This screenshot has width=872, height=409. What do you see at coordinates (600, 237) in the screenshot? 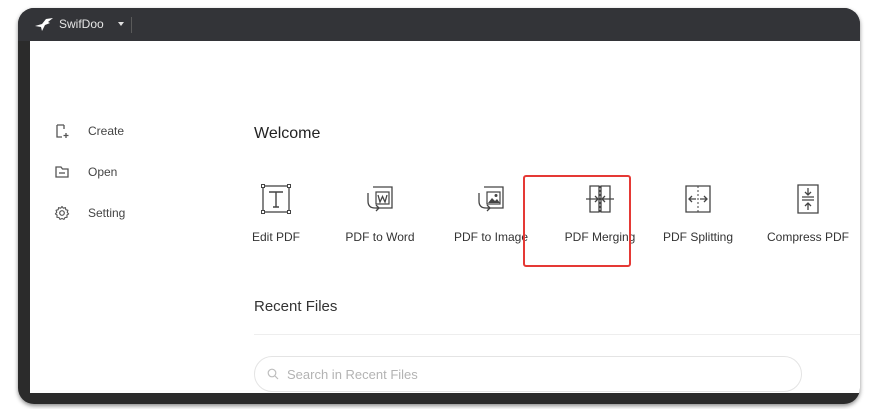
I see `tool-label: PDF Merging` at bounding box center [600, 237].